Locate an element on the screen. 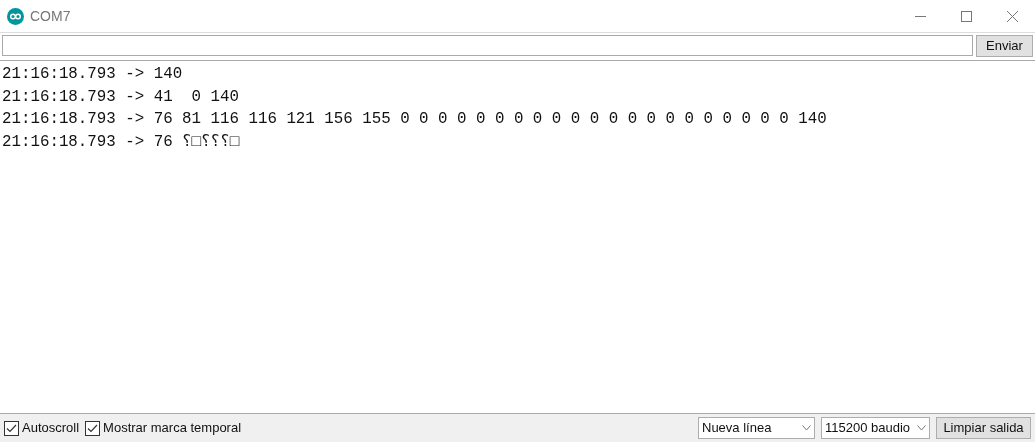 The image size is (1035, 442). send-button: Enviar is located at coordinates (1004, 45).